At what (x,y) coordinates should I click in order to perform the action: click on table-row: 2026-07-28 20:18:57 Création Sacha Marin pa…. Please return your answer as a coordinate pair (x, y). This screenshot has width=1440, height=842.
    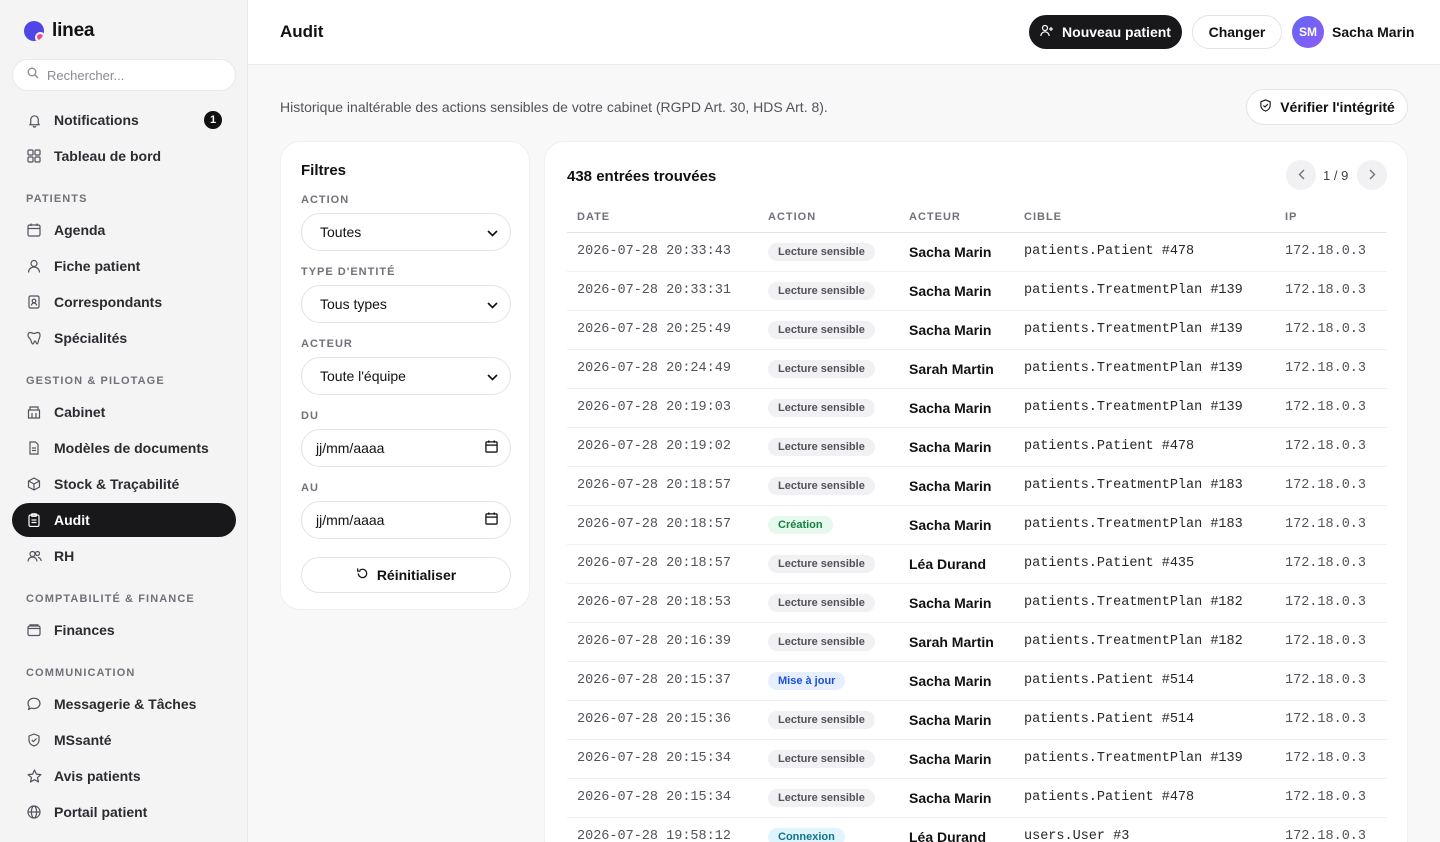
    Looking at the image, I should click on (977, 525).